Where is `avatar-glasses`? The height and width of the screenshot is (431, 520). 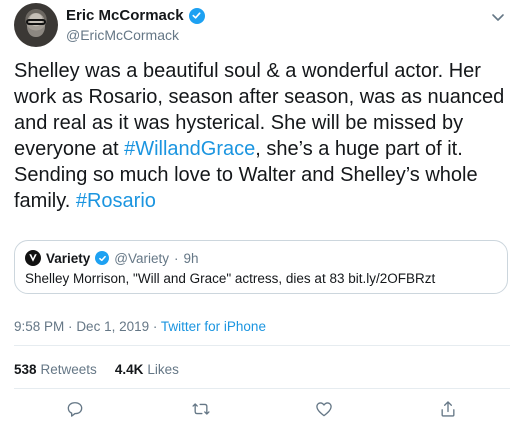 avatar-glasses is located at coordinates (36, 22).